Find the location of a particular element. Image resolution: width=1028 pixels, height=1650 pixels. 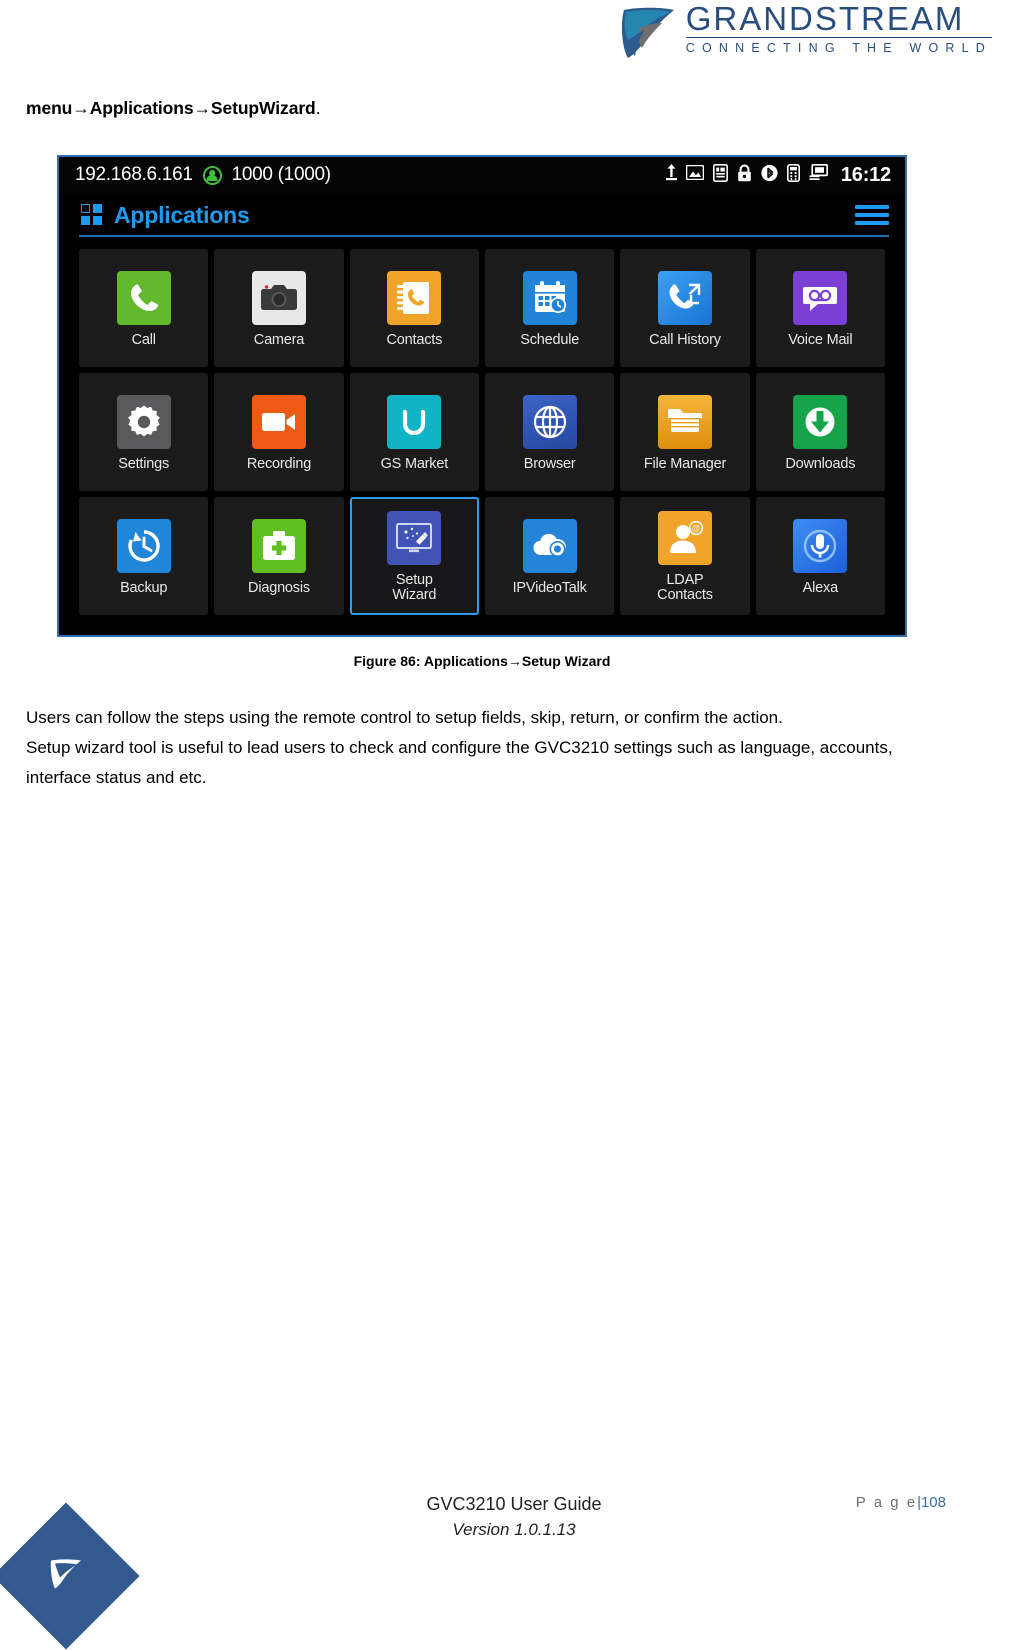

page-title: Applications is located at coordinates (182, 214).